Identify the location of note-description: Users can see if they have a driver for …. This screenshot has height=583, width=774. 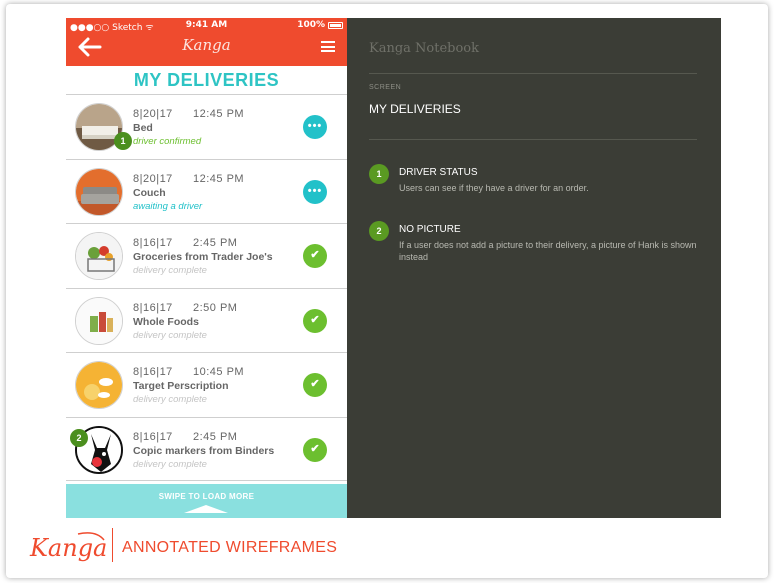
(494, 188).